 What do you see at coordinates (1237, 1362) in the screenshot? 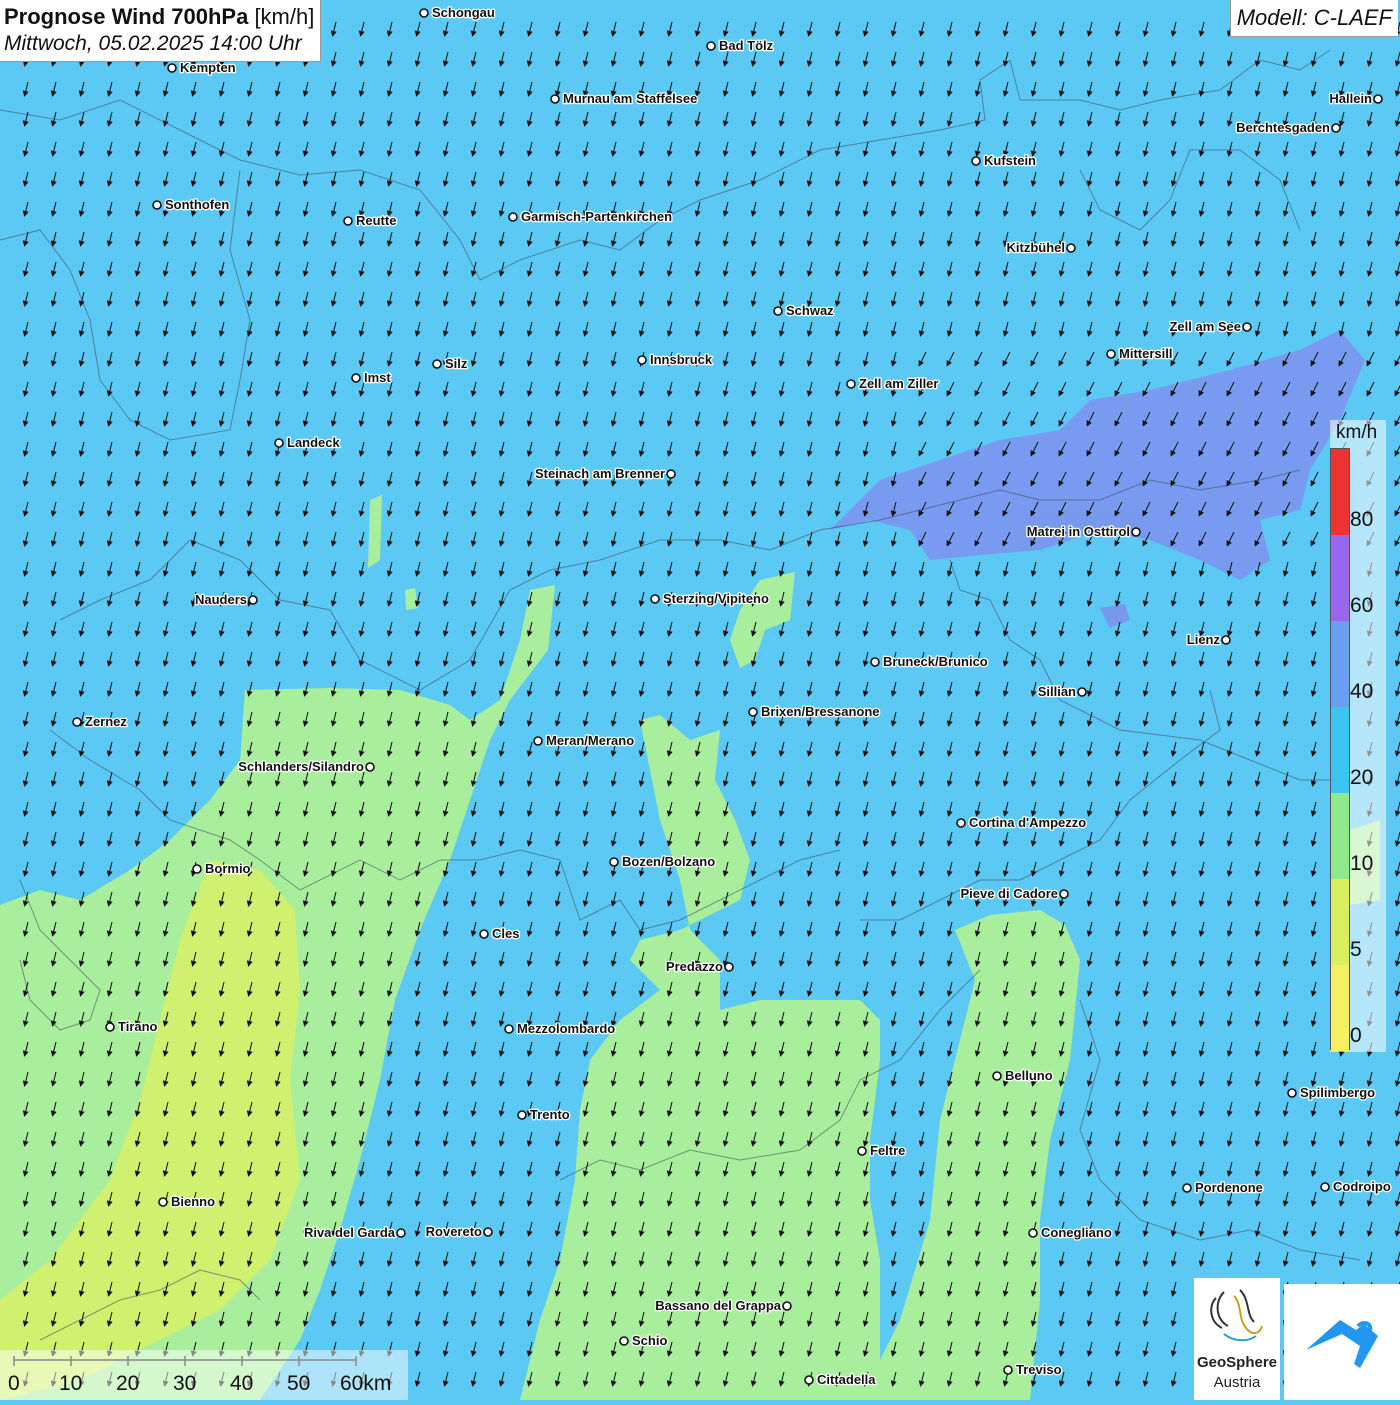
I see `geosphere-logo-text: GeoSphere` at bounding box center [1237, 1362].